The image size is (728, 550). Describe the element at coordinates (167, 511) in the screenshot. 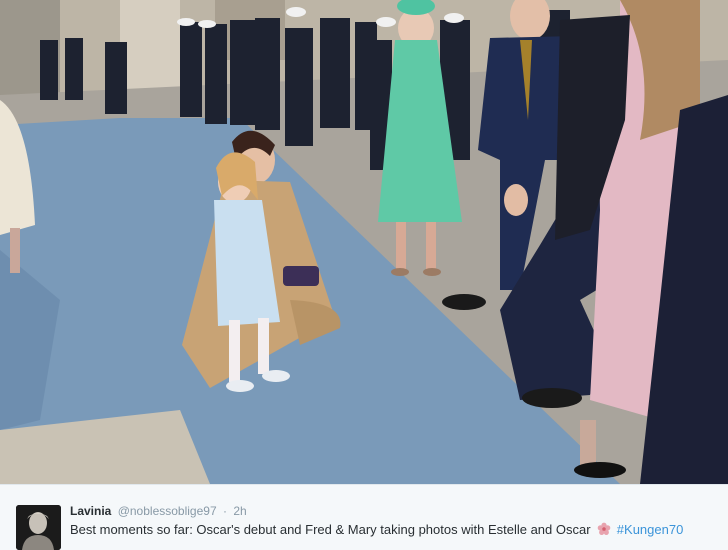

I see `author-handle: @noblessoblige97` at that location.